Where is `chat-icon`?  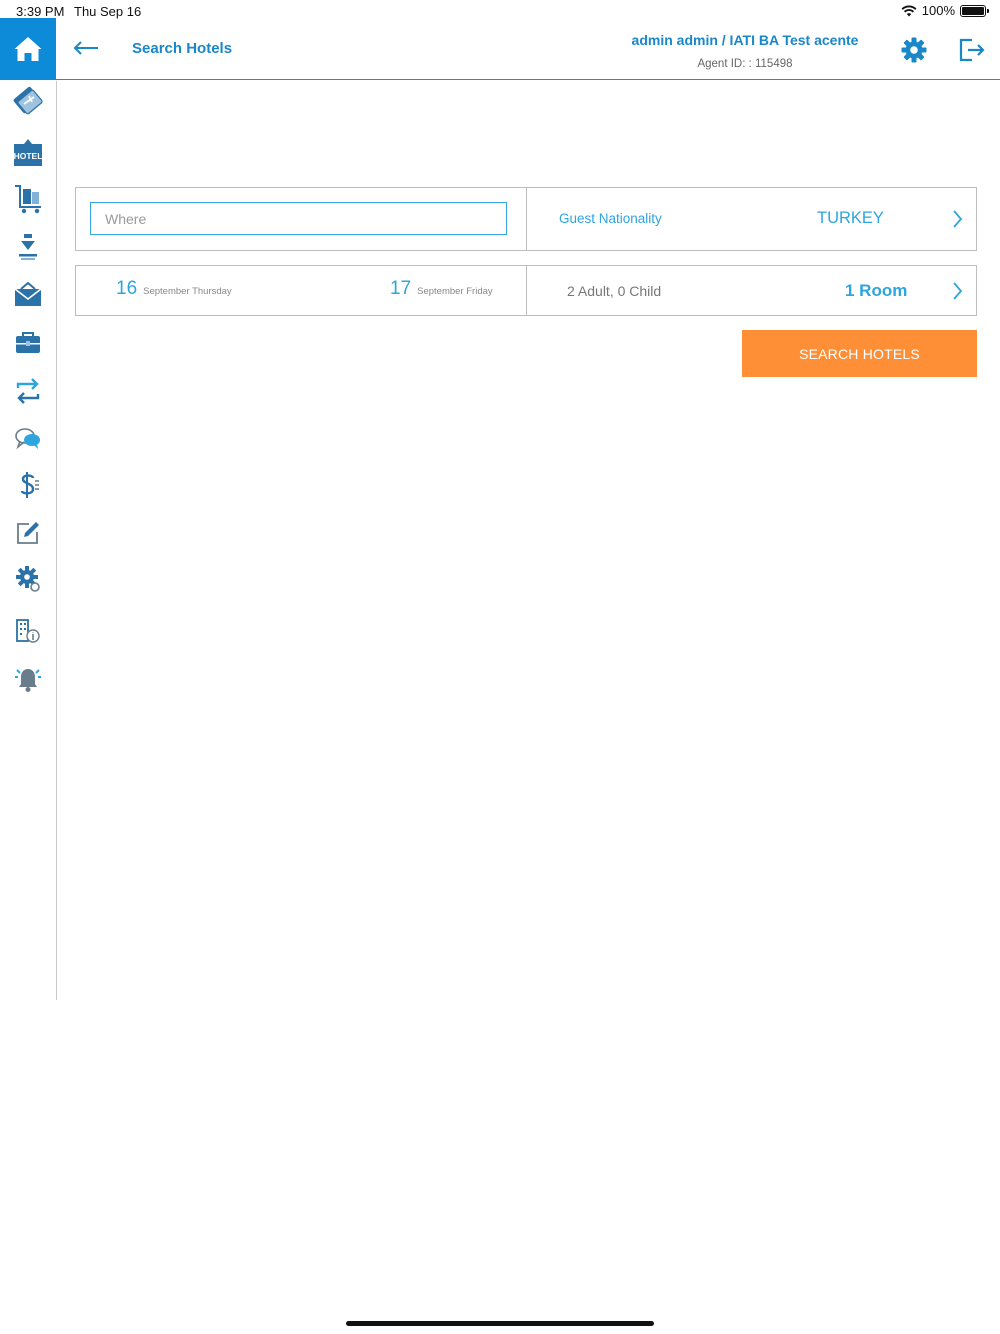 chat-icon is located at coordinates (27, 439).